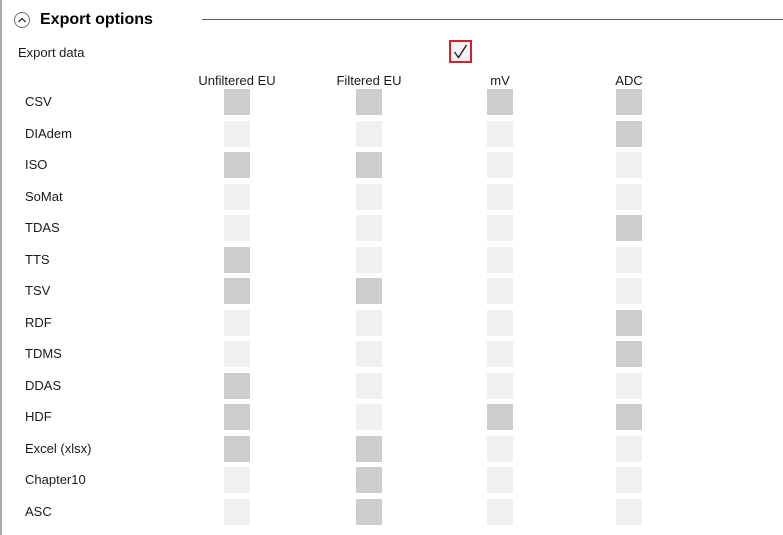  I want to click on format-label: RDF, so click(38, 322).